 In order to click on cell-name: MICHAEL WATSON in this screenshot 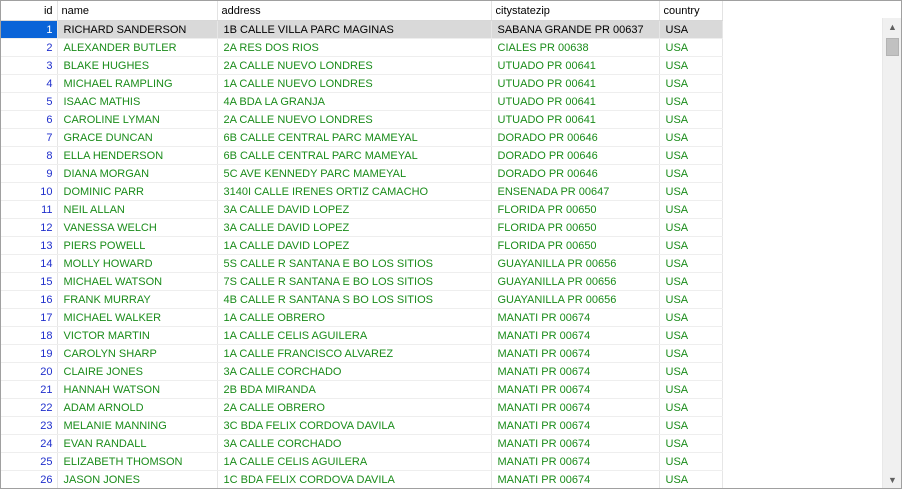, I will do `click(137, 281)`.